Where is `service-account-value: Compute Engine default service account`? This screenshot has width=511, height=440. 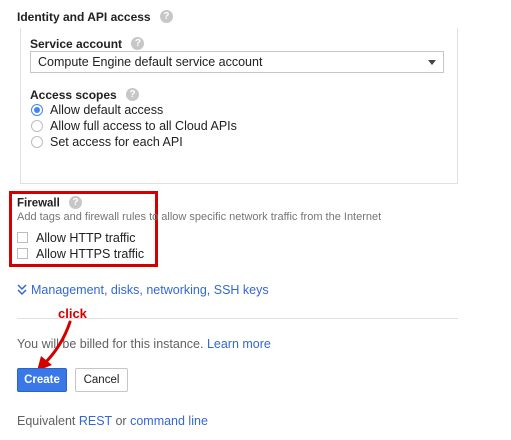
service-account-value: Compute Engine default service account is located at coordinates (150, 62).